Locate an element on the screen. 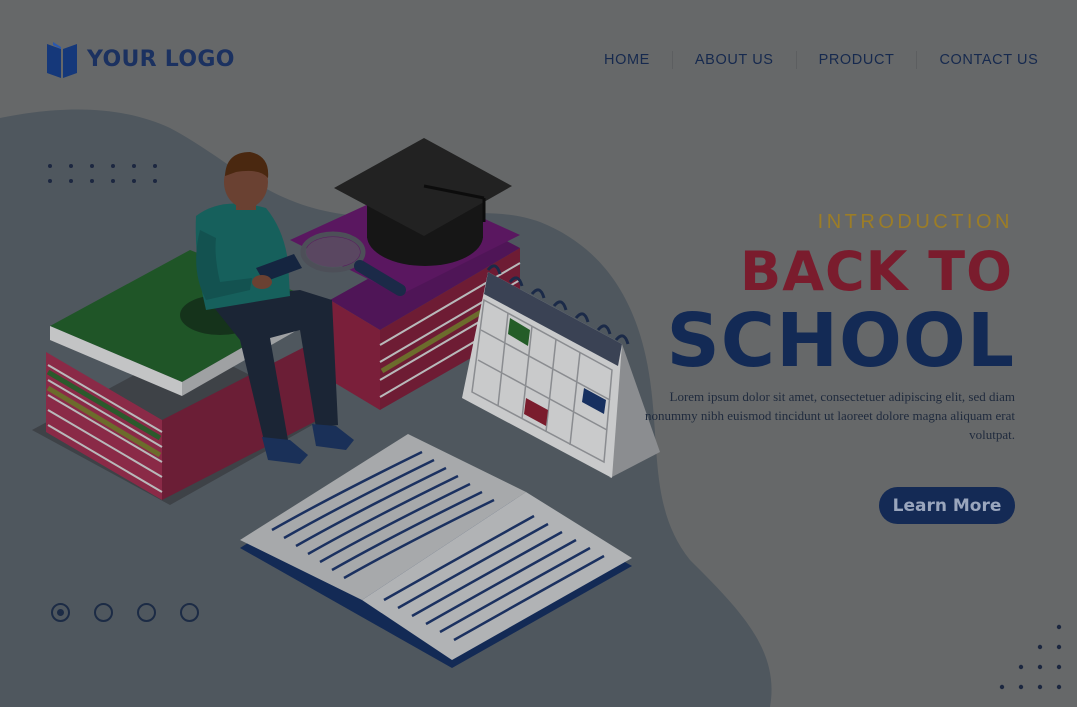 The width and height of the screenshot is (1077, 707). slider-pagination is located at coordinates (125, 612).